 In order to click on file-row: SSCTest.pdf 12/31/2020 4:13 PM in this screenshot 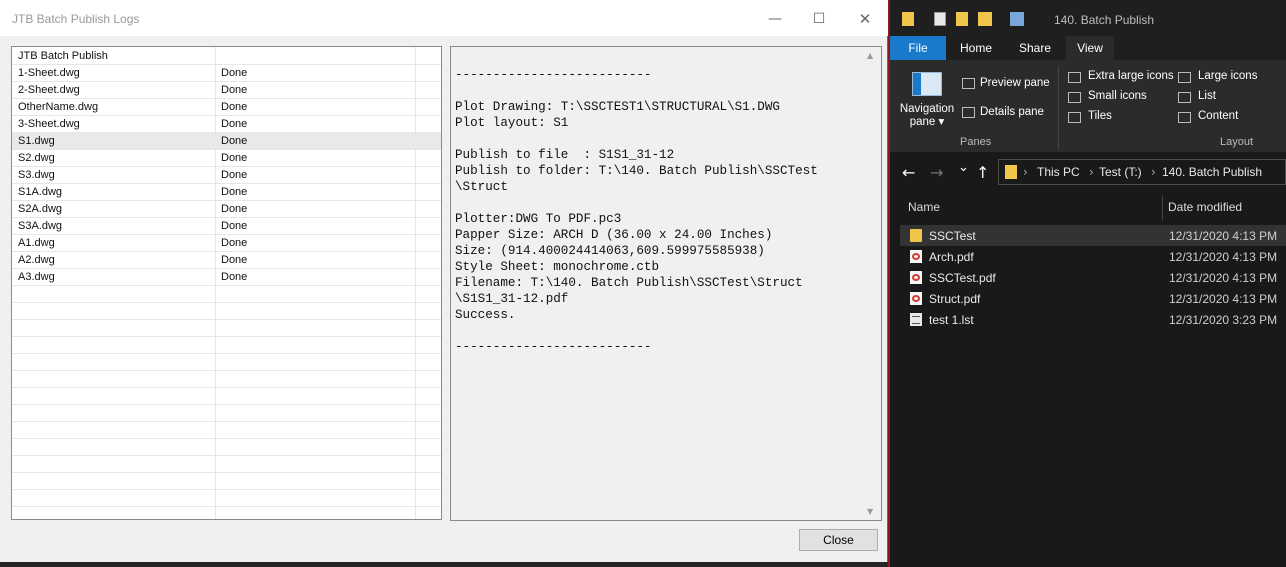, I will do `click(1093, 277)`.